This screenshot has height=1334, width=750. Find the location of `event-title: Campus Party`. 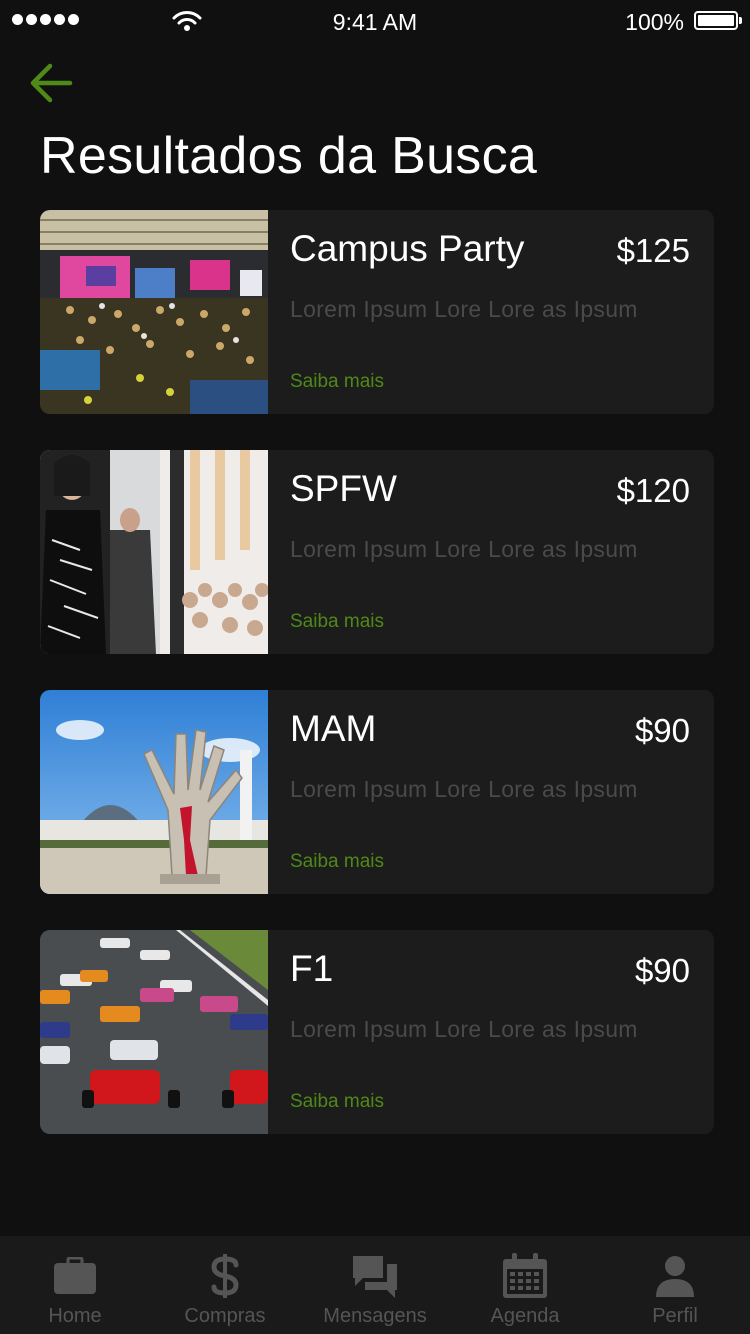

event-title: Campus Party is located at coordinates (407, 248).